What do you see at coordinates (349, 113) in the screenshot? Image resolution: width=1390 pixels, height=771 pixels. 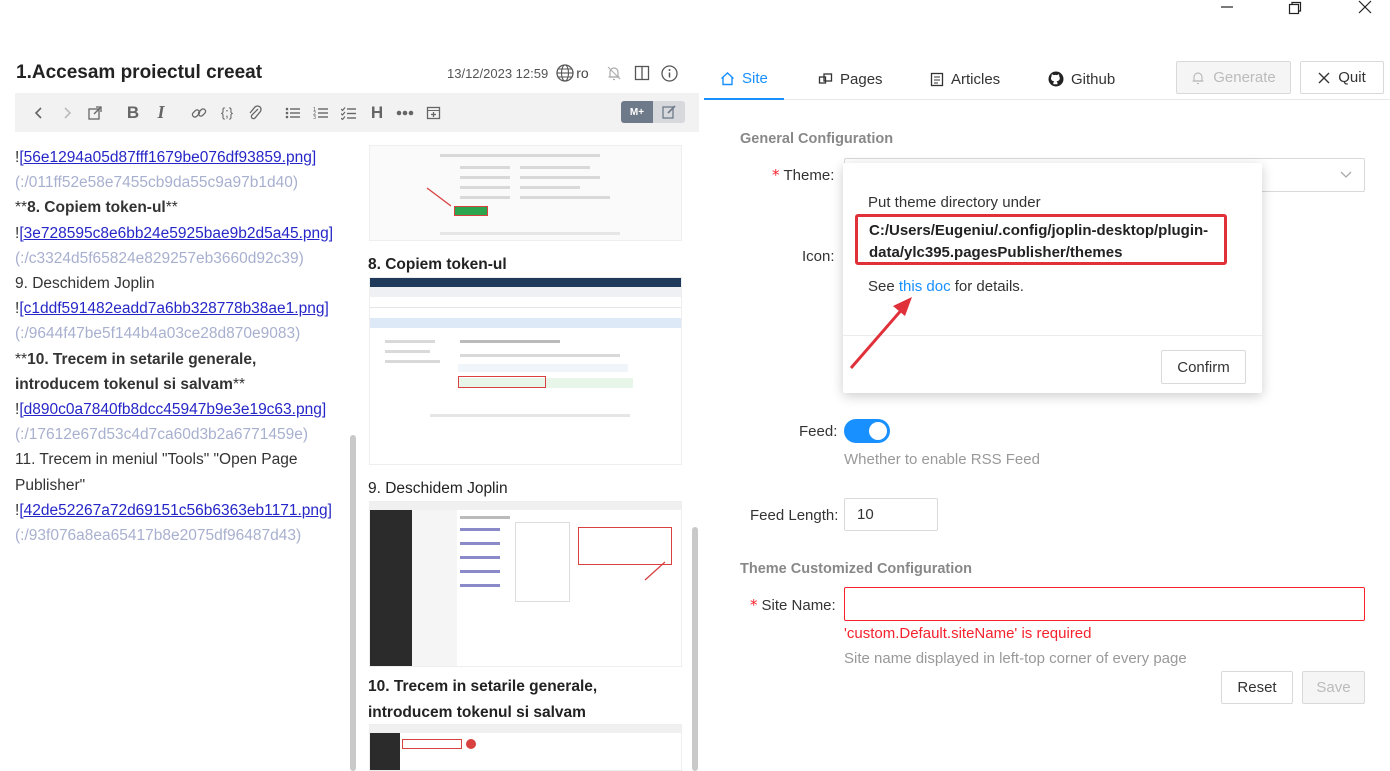 I see `checklist-icon` at bounding box center [349, 113].